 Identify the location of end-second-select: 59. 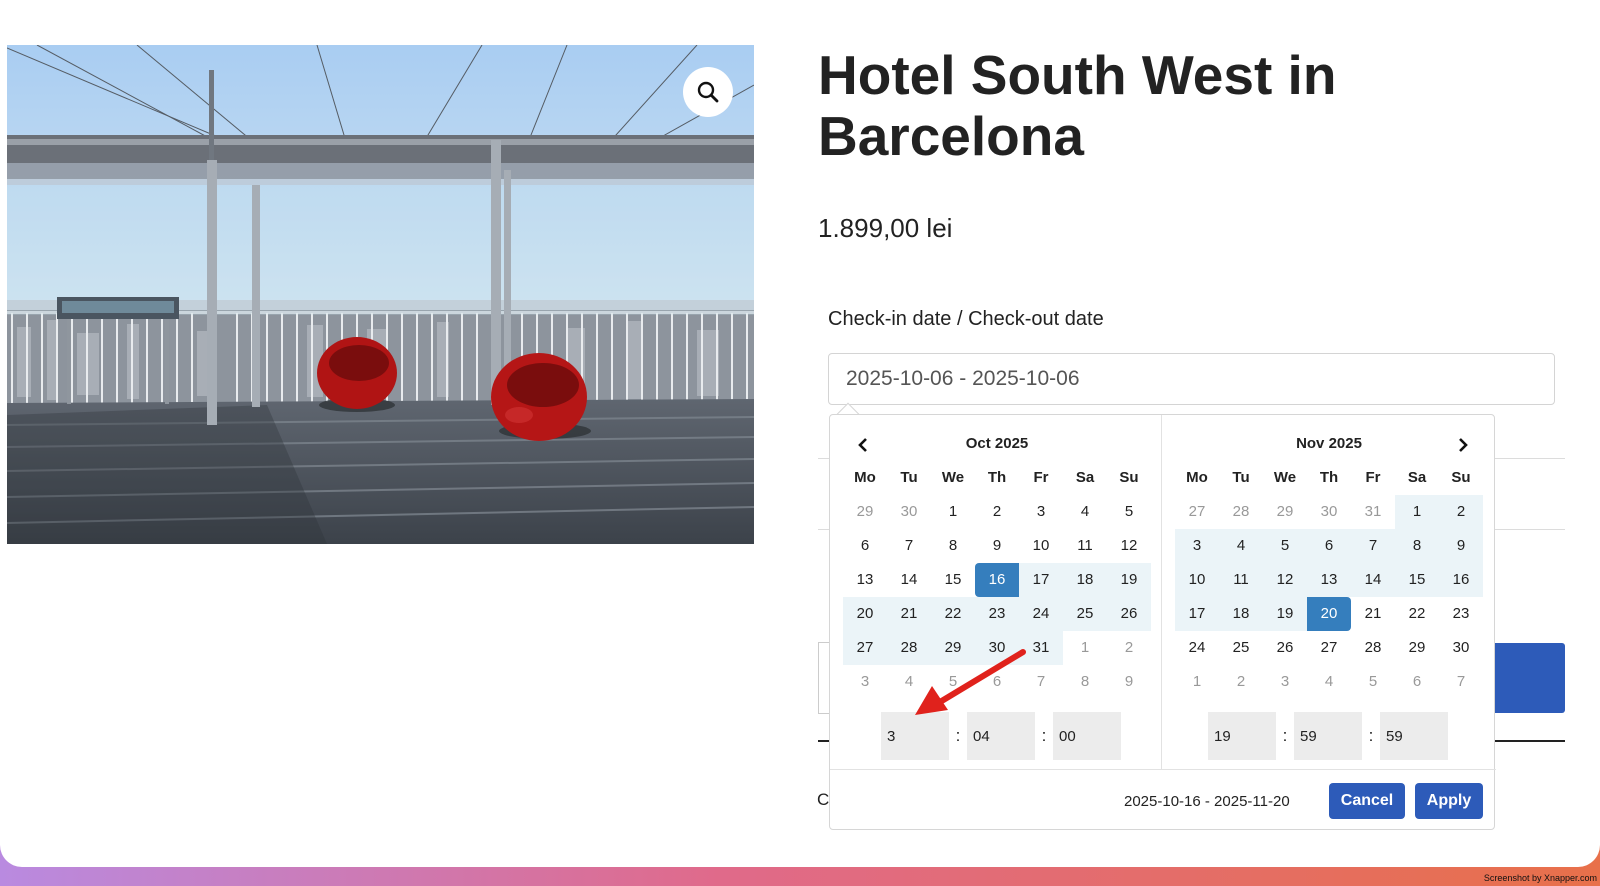
(1414, 736).